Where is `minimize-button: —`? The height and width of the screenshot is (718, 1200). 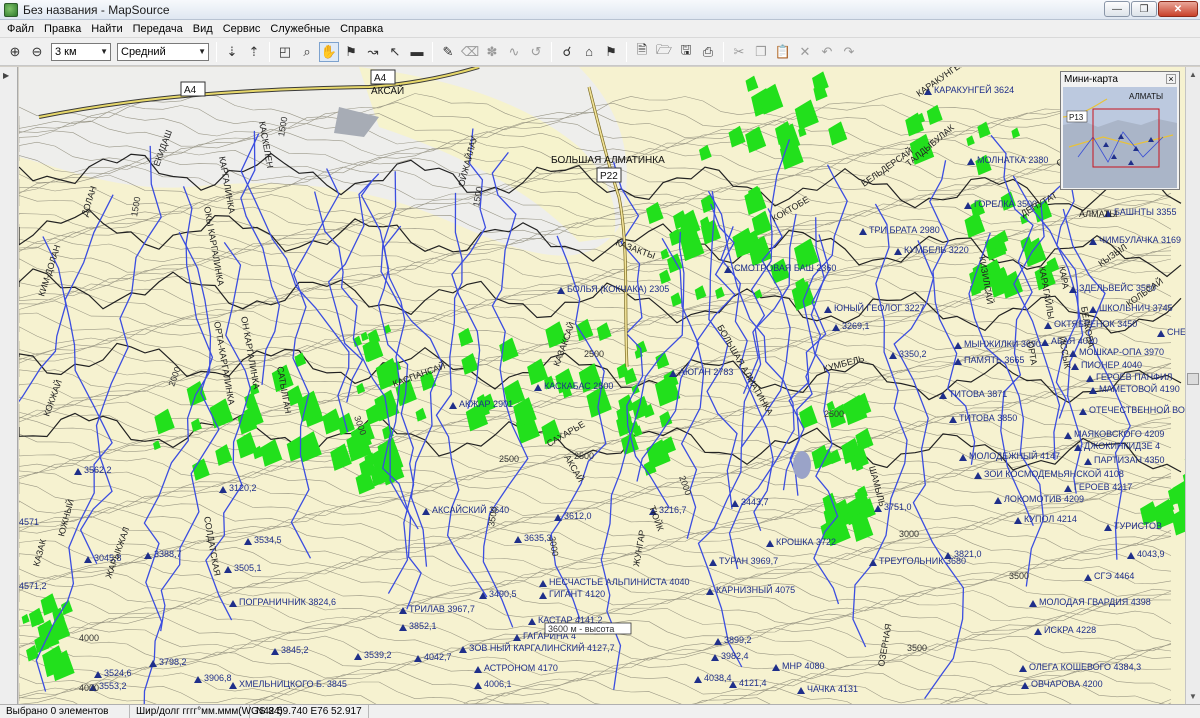 minimize-button: — is located at coordinates (1117, 9).